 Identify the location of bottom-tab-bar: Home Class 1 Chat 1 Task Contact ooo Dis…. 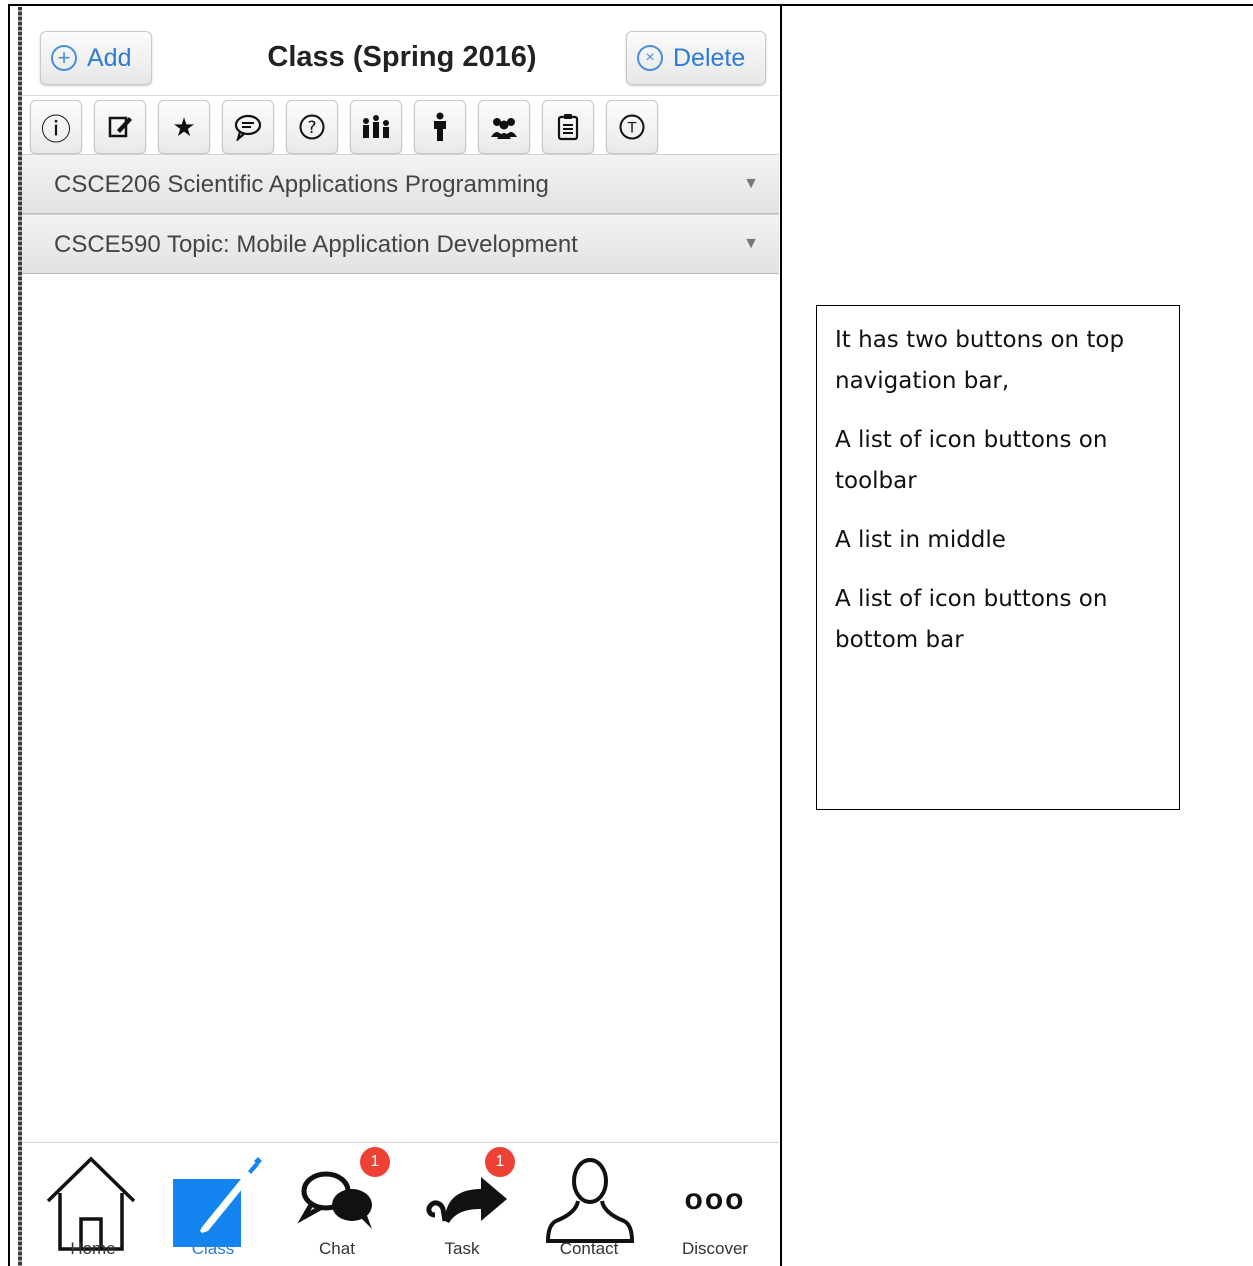
(400, 1204).